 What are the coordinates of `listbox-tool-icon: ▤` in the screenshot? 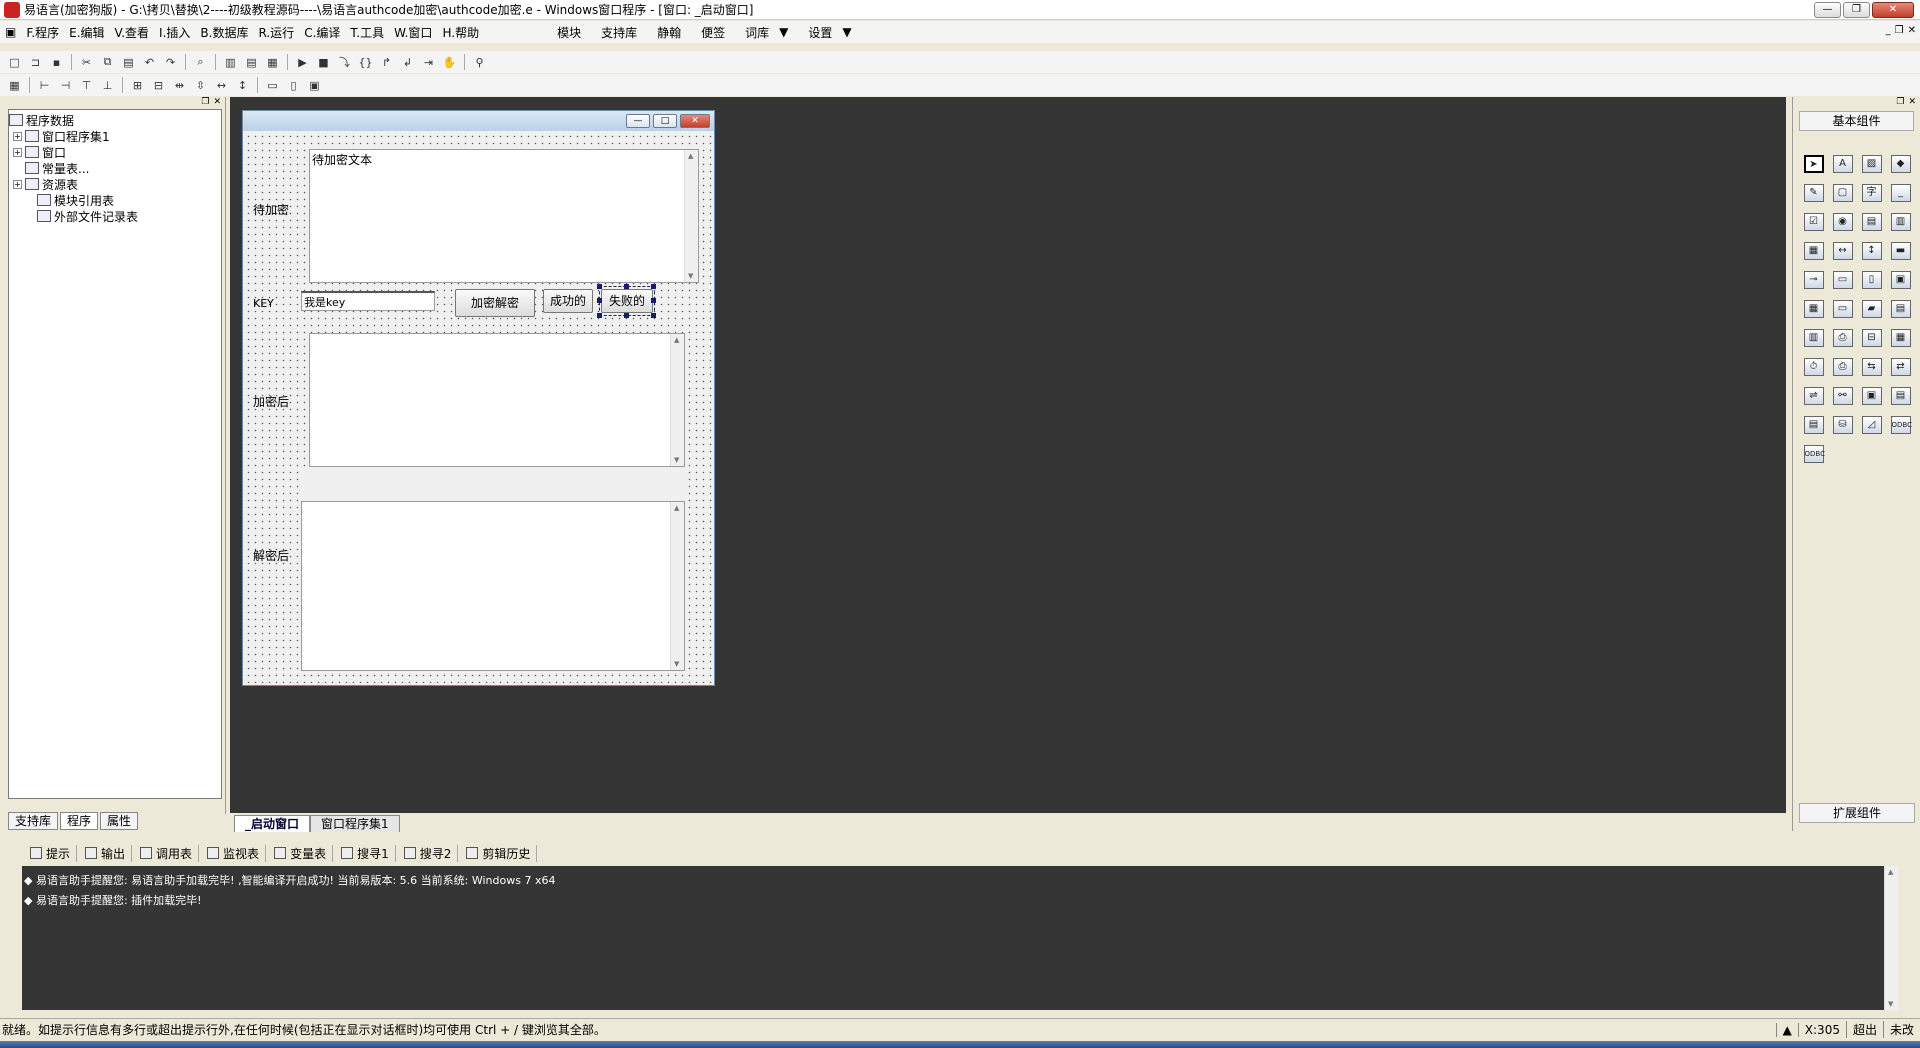 It's located at (1871, 221).